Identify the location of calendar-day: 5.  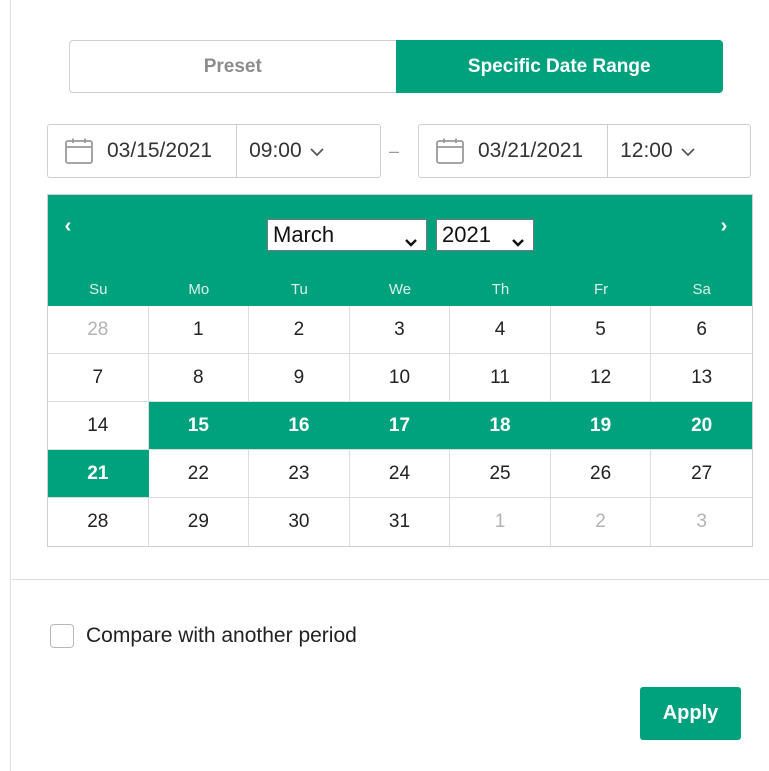
(601, 329).